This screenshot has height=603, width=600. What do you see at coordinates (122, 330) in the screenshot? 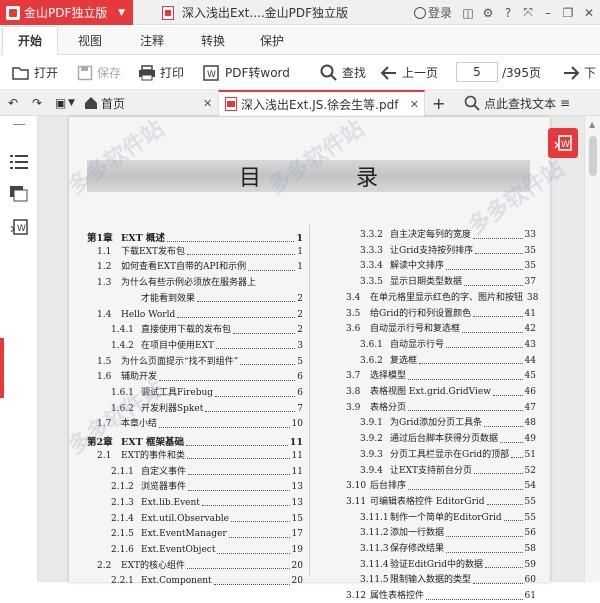
I see `toc-entry-number: 1.4.1` at bounding box center [122, 330].